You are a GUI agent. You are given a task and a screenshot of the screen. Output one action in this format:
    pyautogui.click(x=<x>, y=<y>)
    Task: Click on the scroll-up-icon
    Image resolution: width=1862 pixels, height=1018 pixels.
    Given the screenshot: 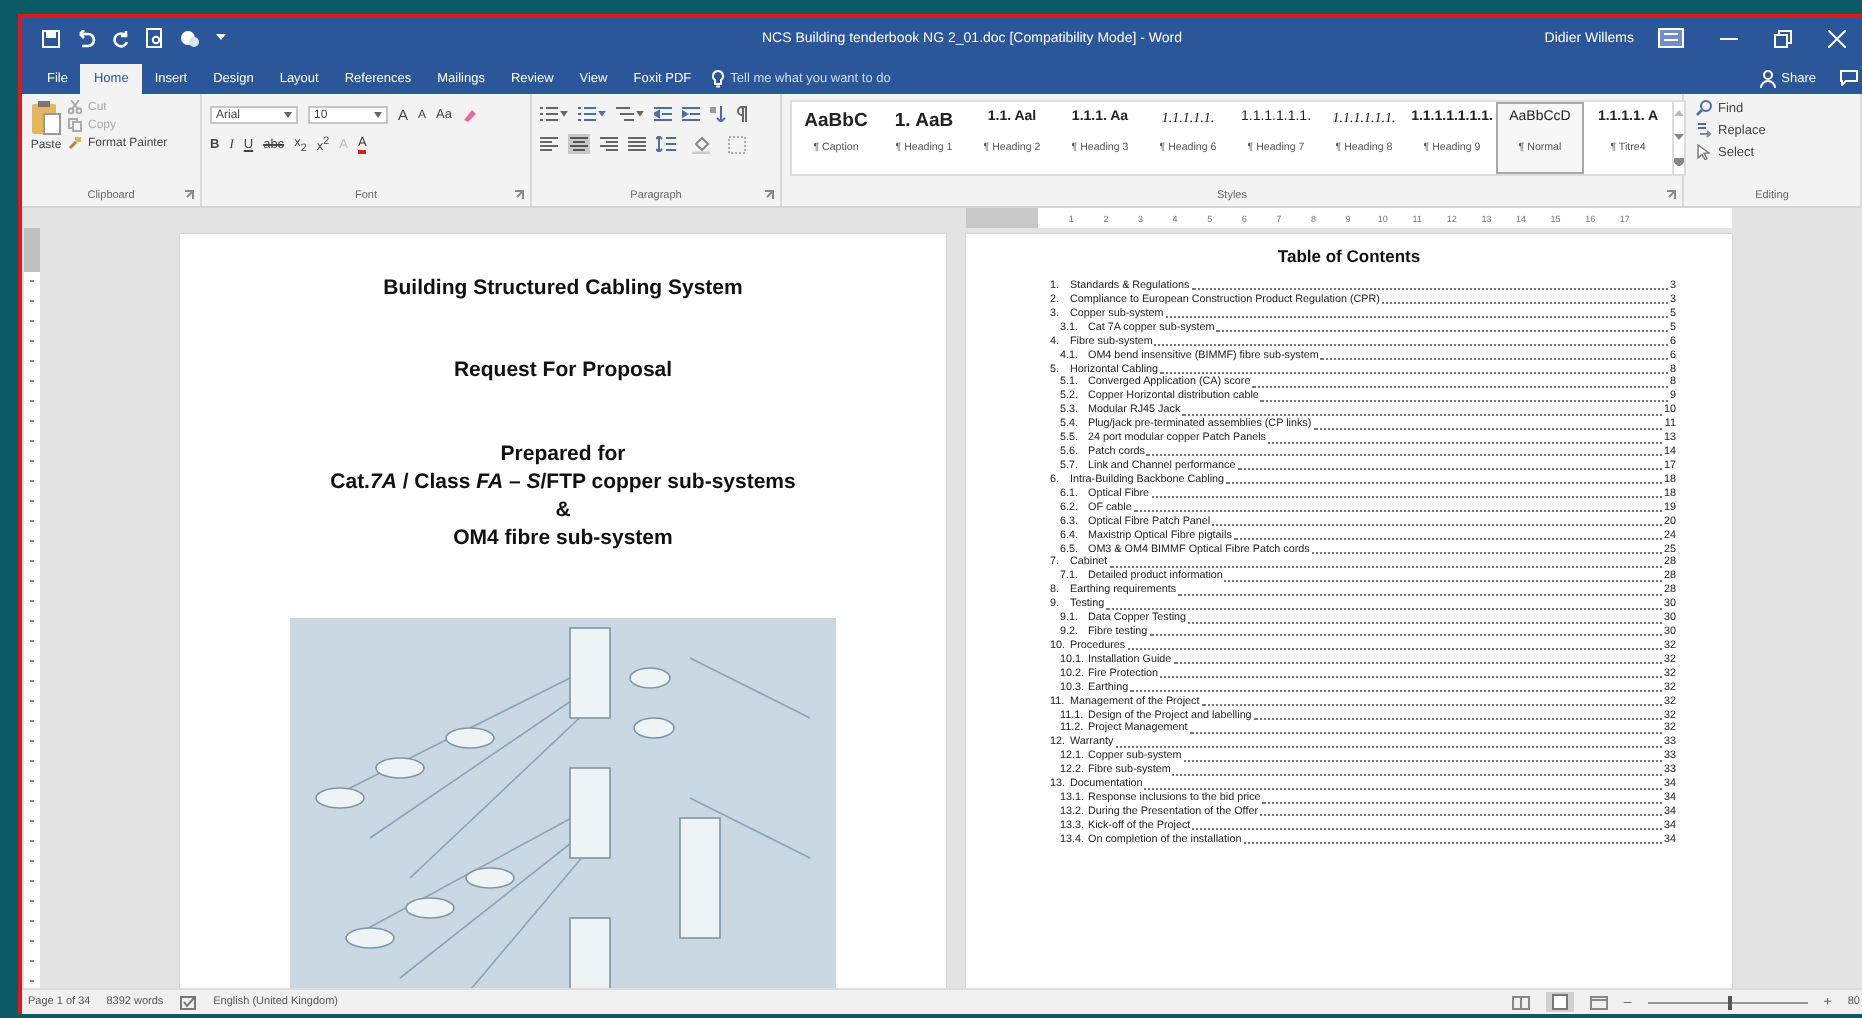 What is the action you would take?
    pyautogui.click(x=1679, y=113)
    